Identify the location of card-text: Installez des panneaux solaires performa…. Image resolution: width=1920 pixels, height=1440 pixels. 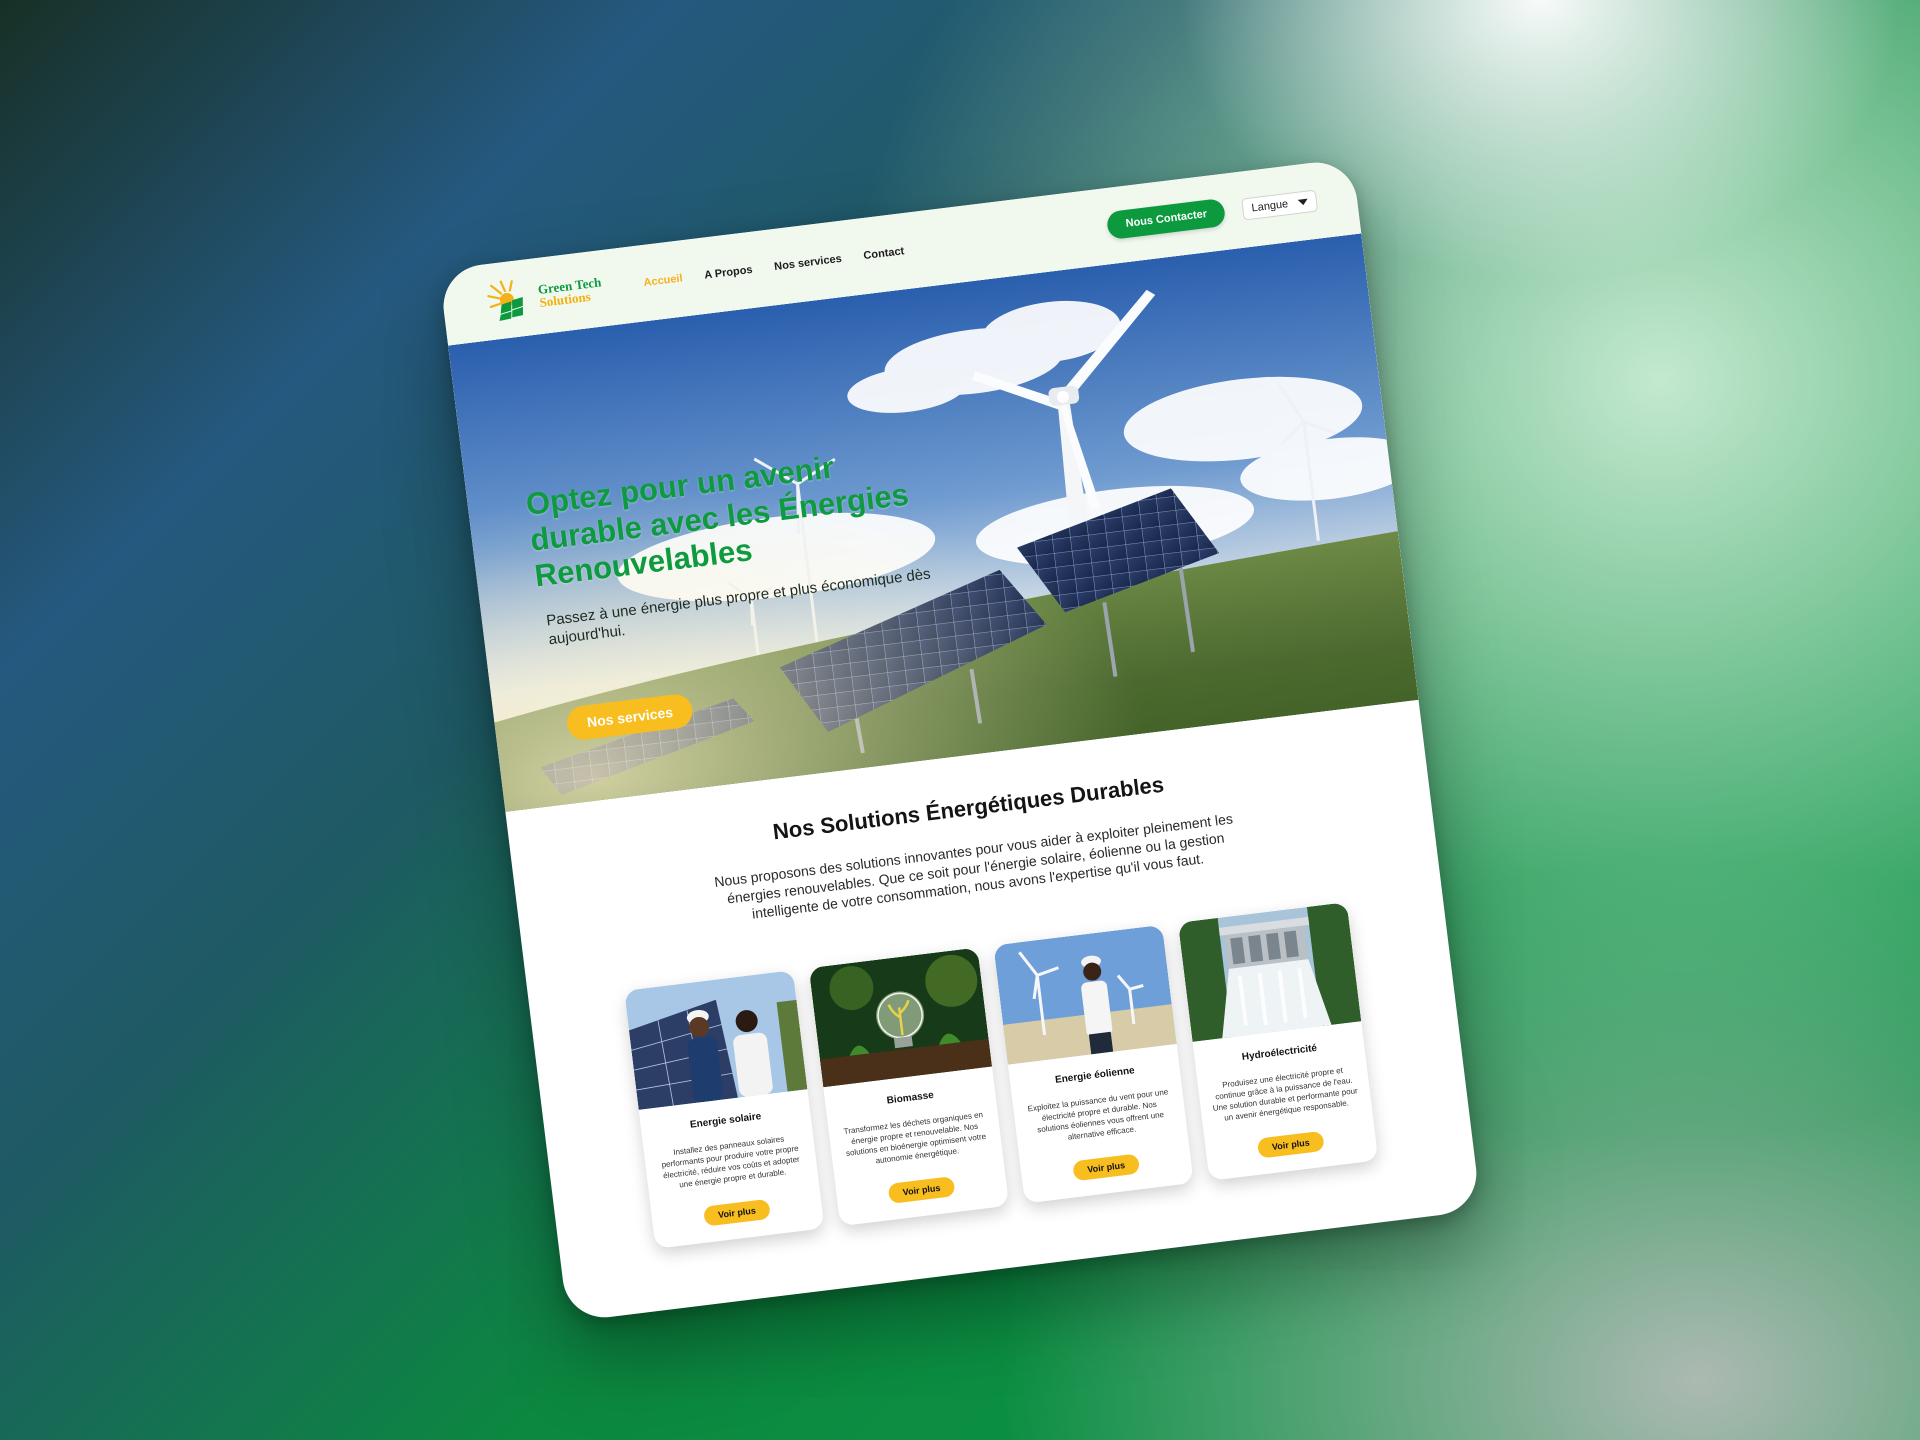
(731, 1162).